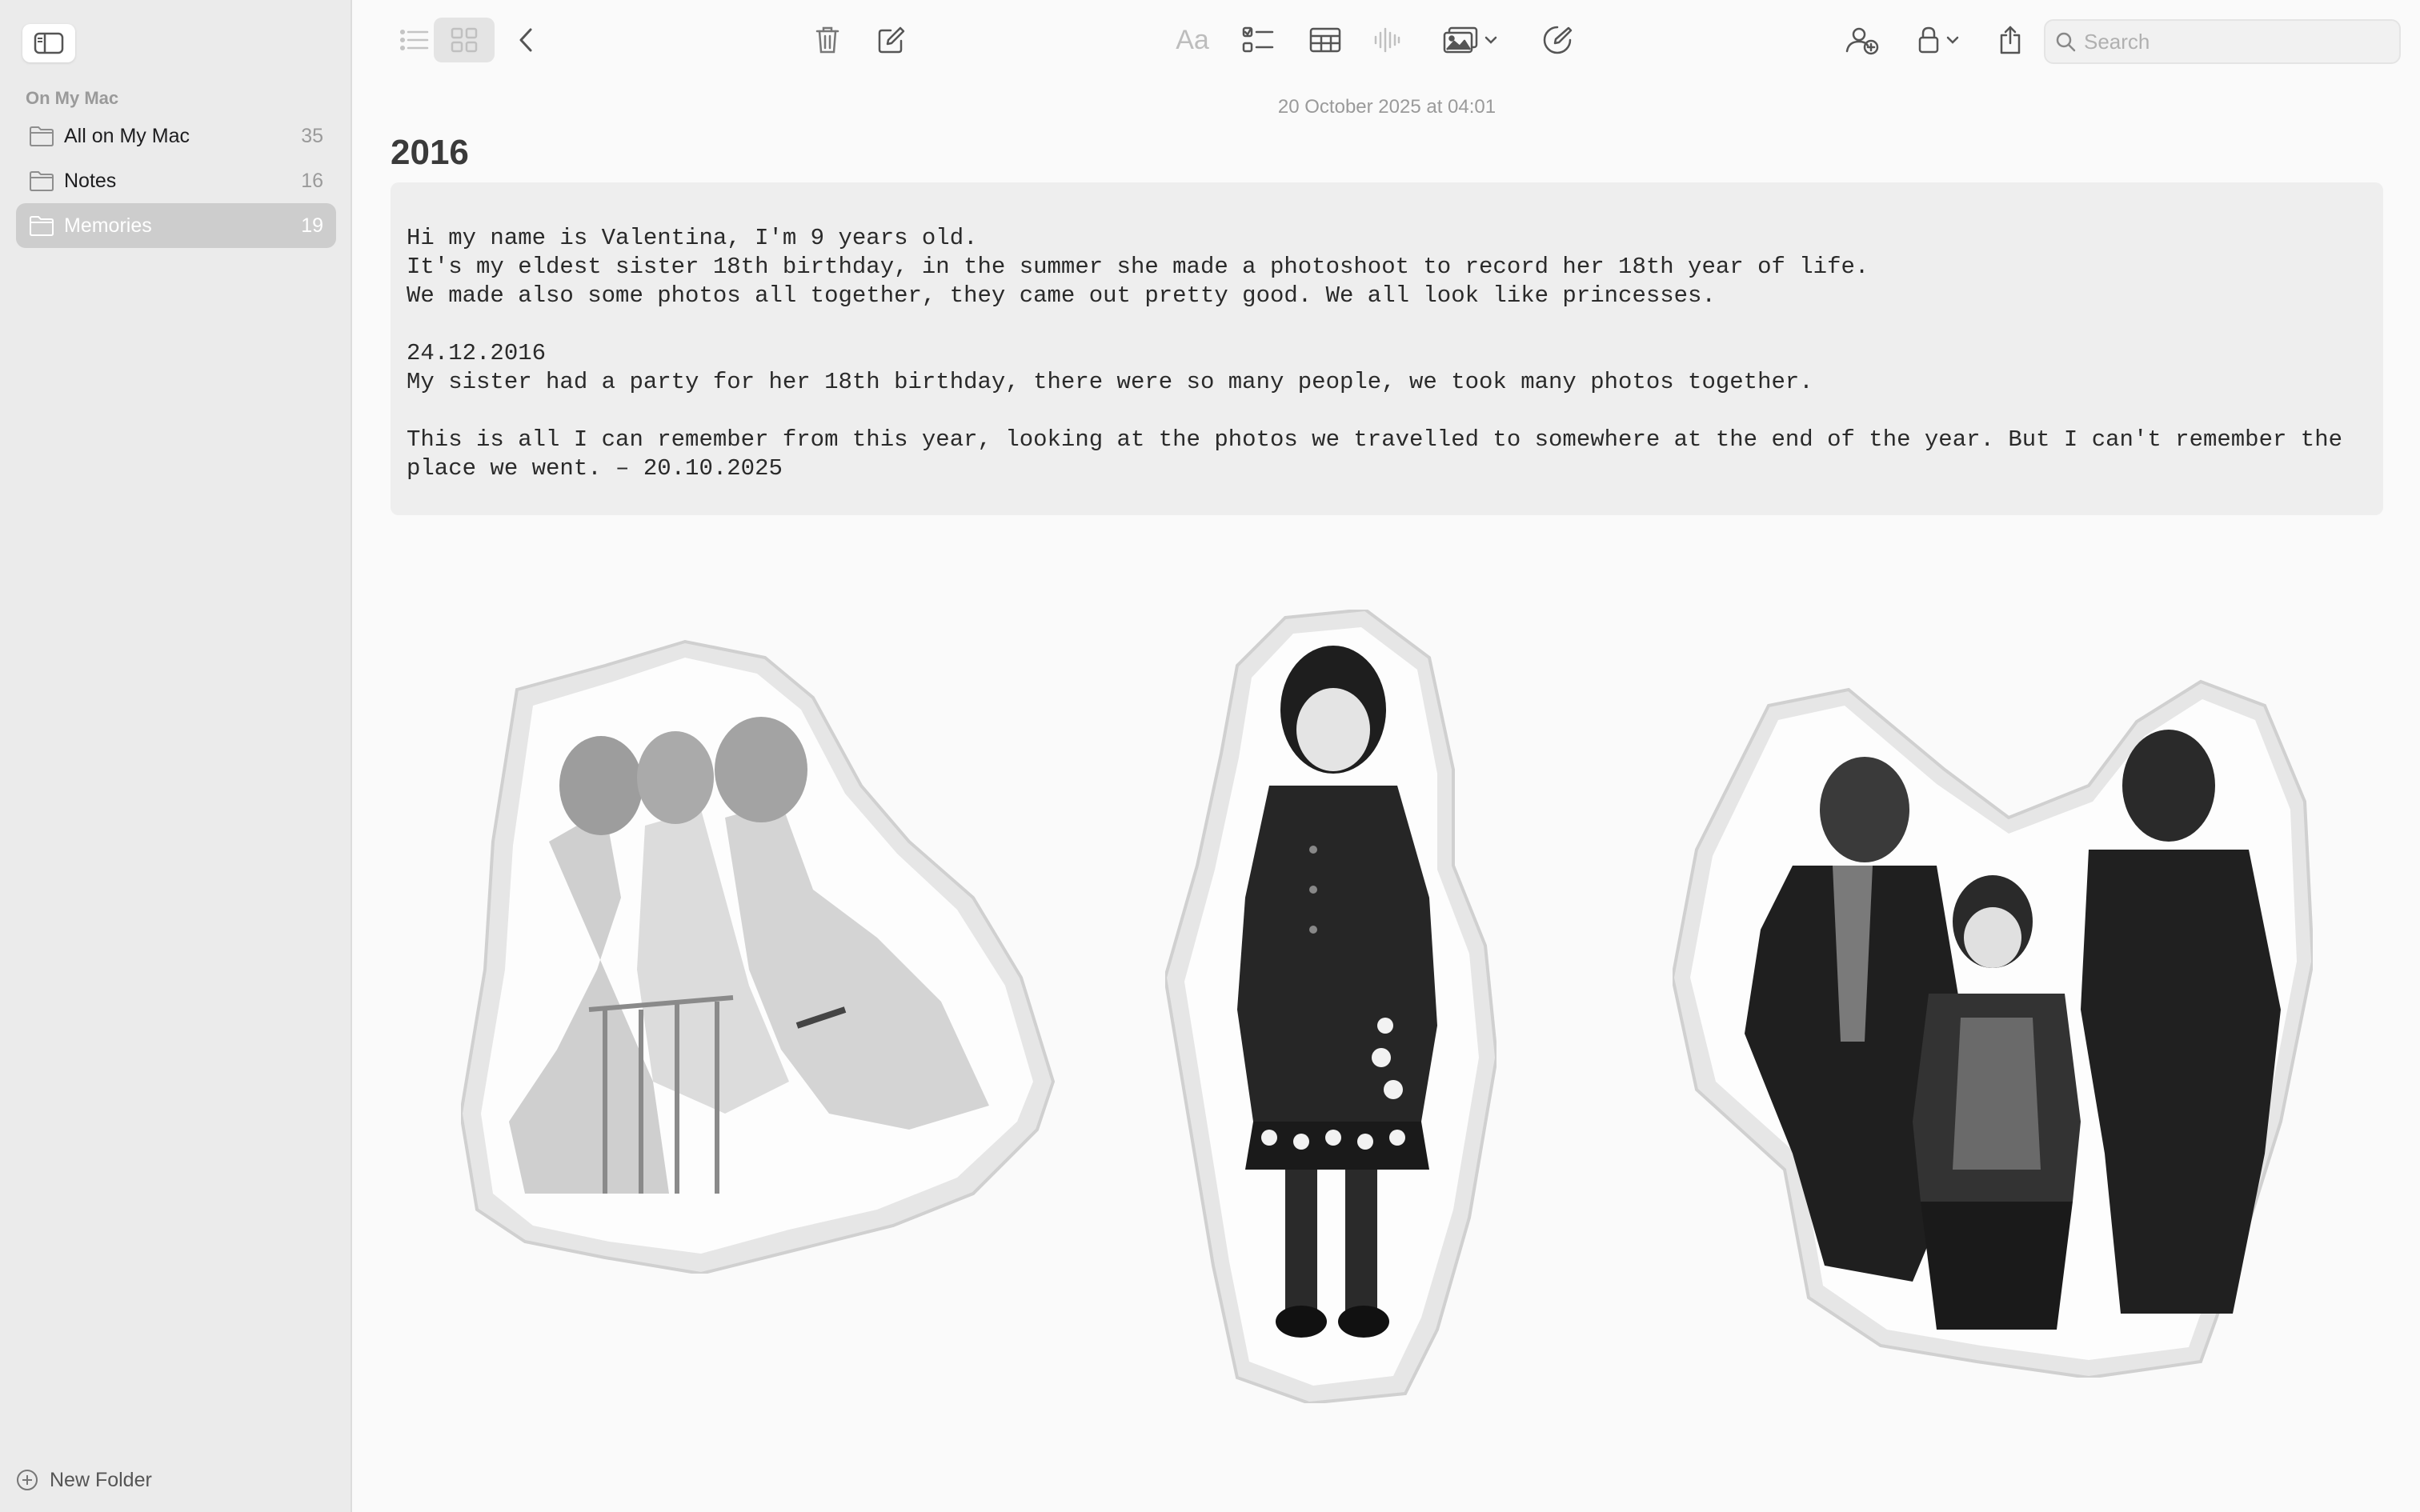 This screenshot has width=2420, height=1512. I want to click on folder-name: All on My Mac, so click(127, 135).